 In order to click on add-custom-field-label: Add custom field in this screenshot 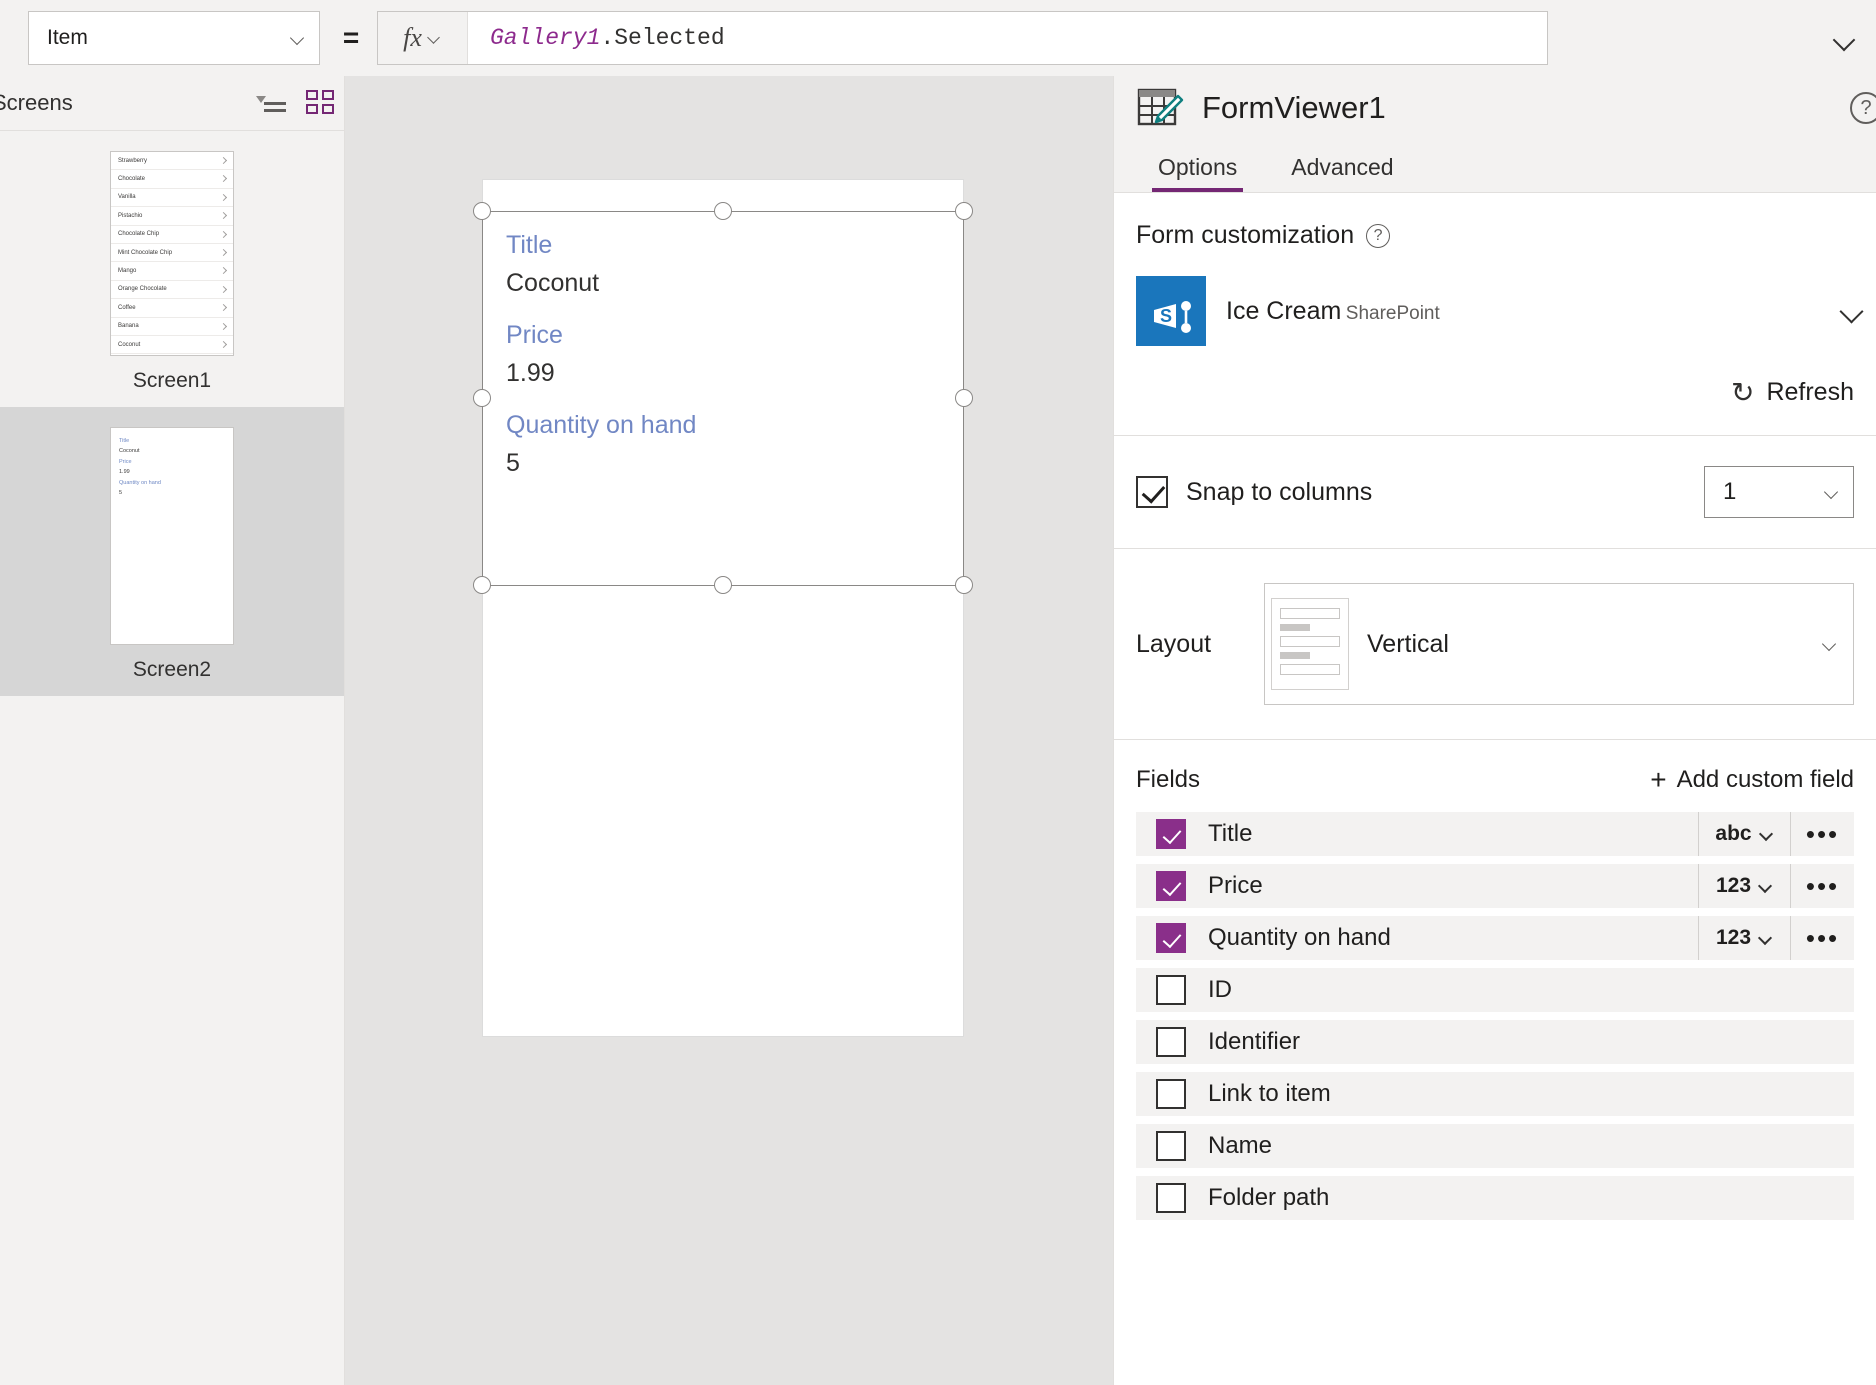, I will do `click(1765, 779)`.